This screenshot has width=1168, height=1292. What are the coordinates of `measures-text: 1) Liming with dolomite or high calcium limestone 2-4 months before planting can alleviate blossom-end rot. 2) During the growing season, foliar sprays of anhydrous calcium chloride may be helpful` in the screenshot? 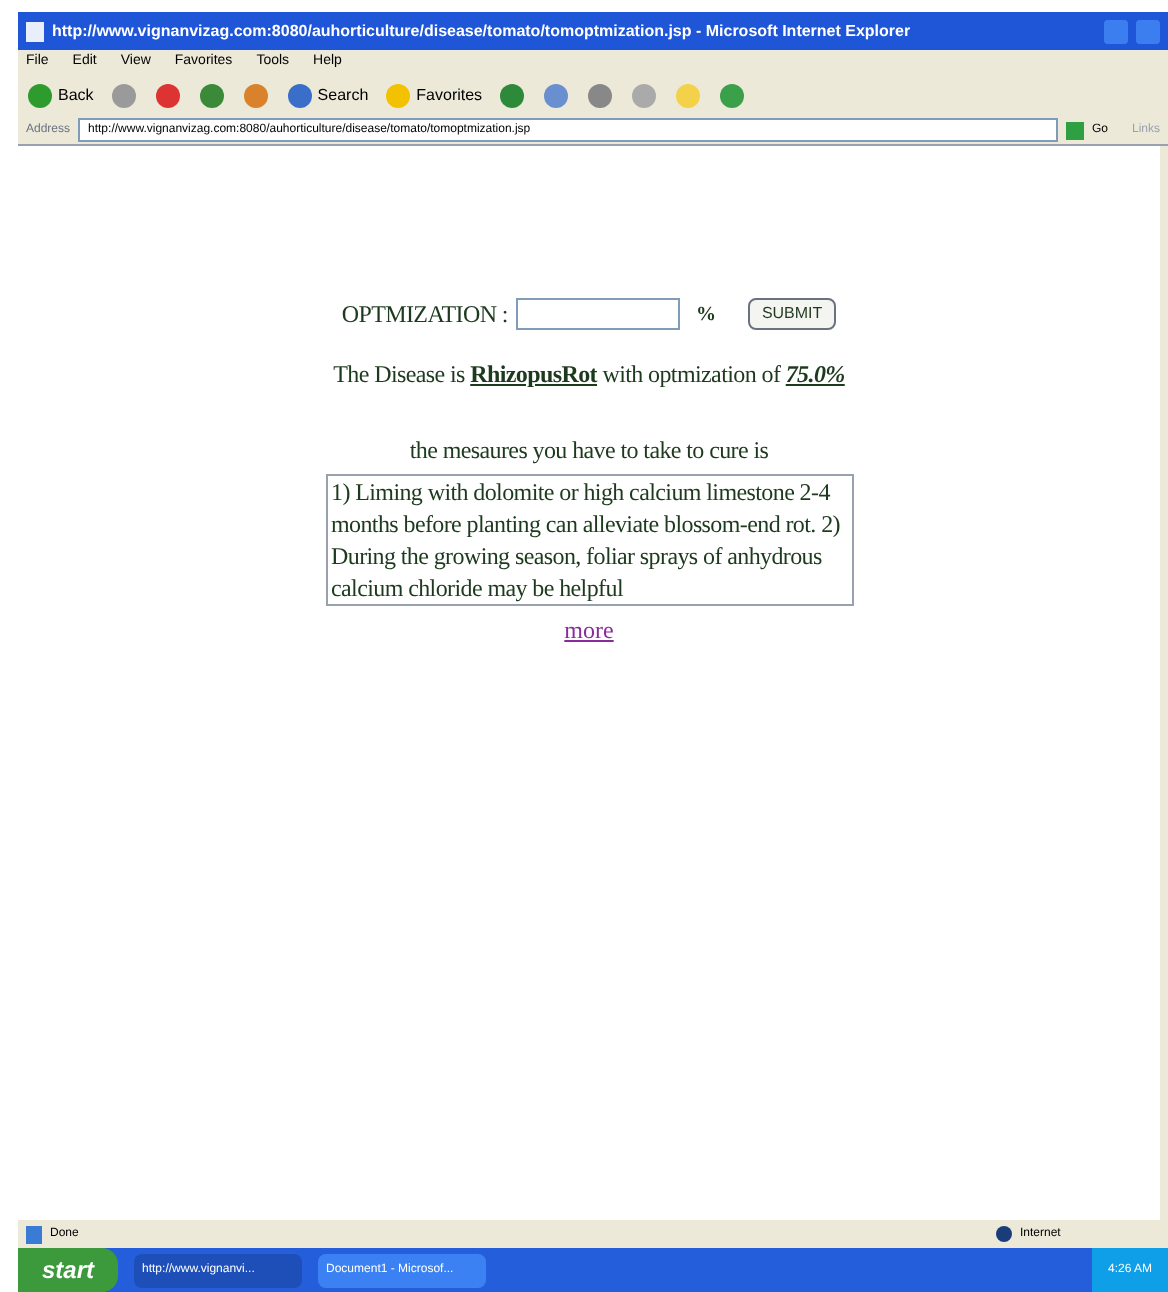 It's located at (589, 540).